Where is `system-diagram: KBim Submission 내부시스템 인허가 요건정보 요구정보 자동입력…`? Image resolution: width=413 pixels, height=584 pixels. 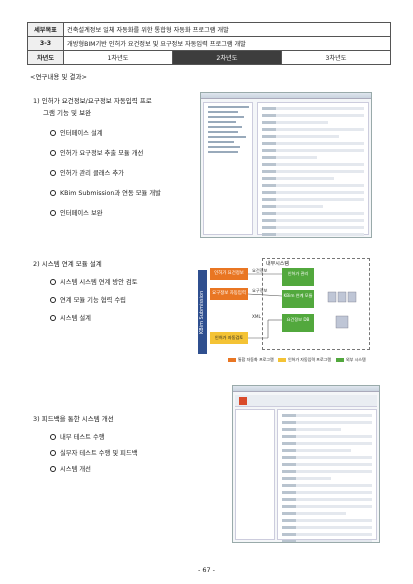
system-diagram: KBim Submission 내부시스템 인허가 요건정보 요구정보 자동입력… is located at coordinates (285, 311).